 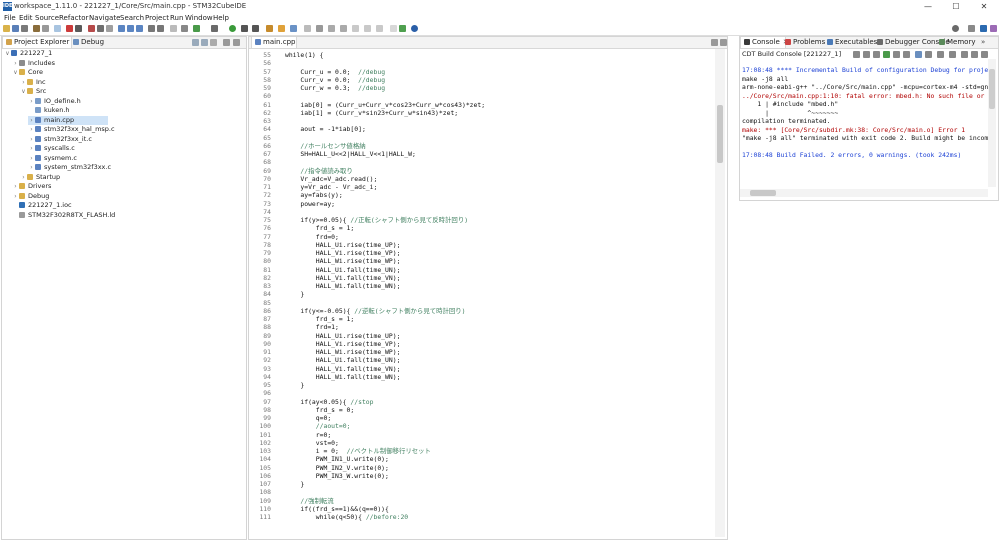 I want to click on pin-editor-icon, so click(x=393, y=28).